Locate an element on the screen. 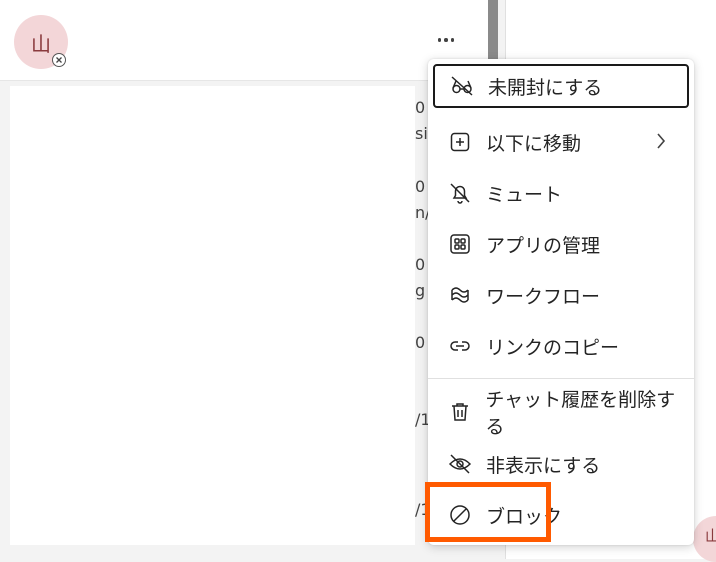 The width and height of the screenshot is (716, 562). menu-item-label: 以下に移動 is located at coordinates (534, 143).